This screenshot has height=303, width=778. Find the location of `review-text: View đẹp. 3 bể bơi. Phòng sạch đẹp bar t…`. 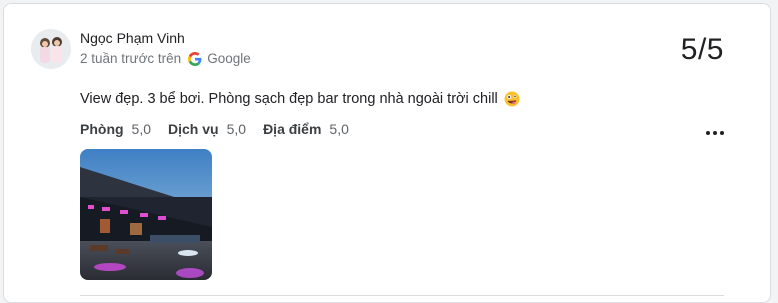

review-text: View đẹp. 3 bể bơi. Phòng sạch đẹp bar t… is located at coordinates (289, 99).